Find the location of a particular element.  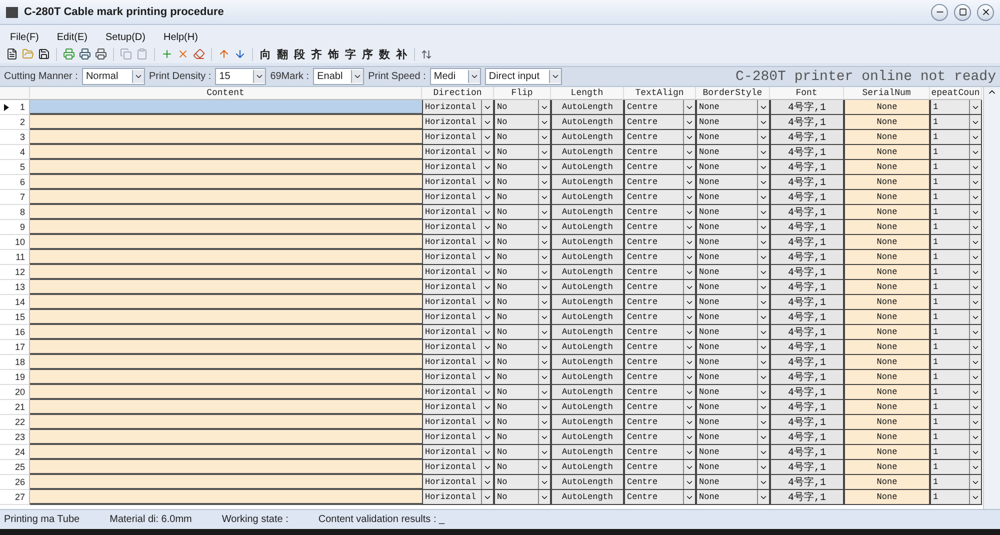

delete-icon is located at coordinates (183, 54).